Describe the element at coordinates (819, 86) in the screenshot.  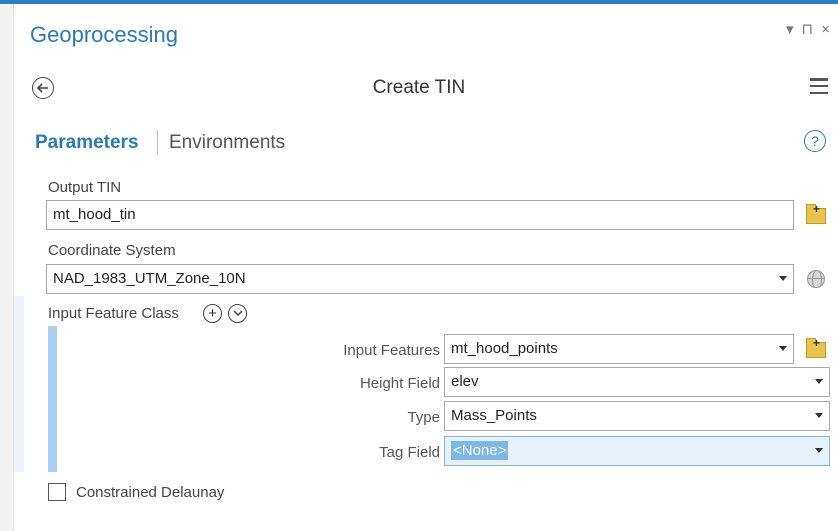
I see `hamburger-menu-icon` at that location.